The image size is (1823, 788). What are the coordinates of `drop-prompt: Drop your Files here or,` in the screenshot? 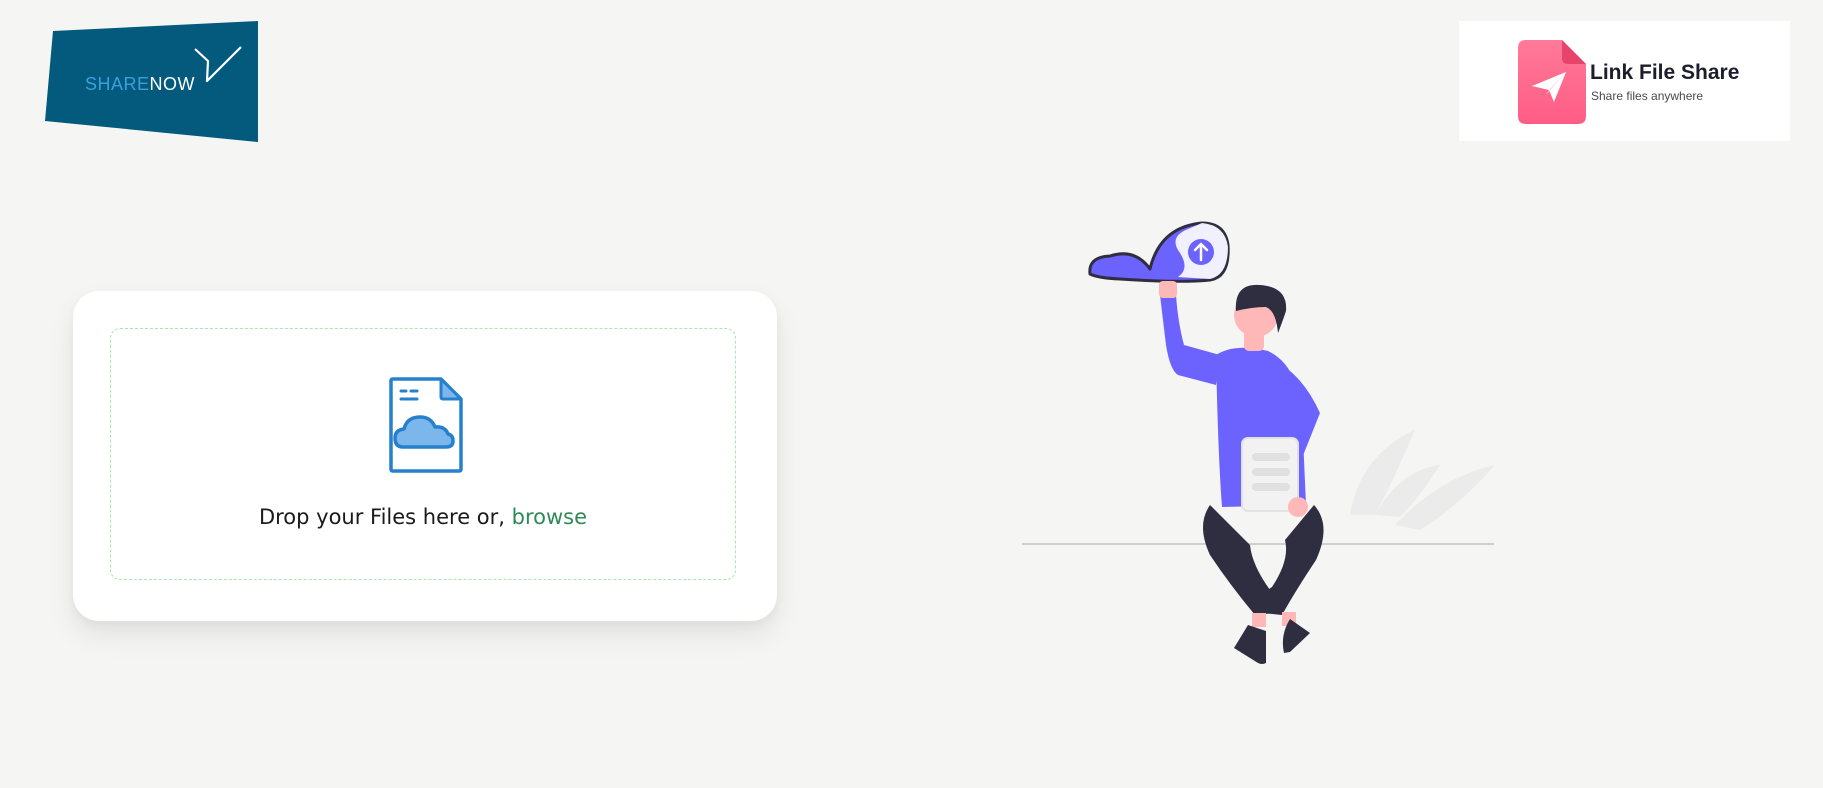 It's located at (381, 517).